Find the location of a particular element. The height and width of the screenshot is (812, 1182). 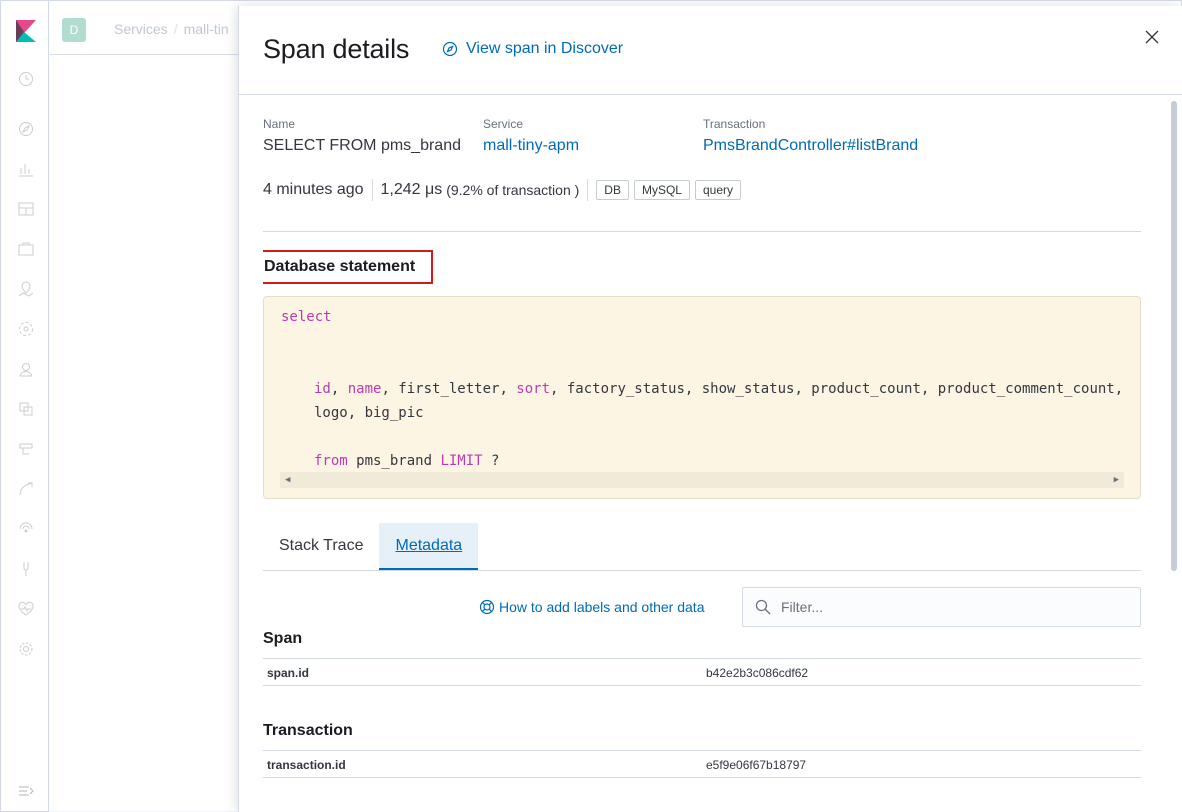

span-section-title: Span is located at coordinates (283, 638).